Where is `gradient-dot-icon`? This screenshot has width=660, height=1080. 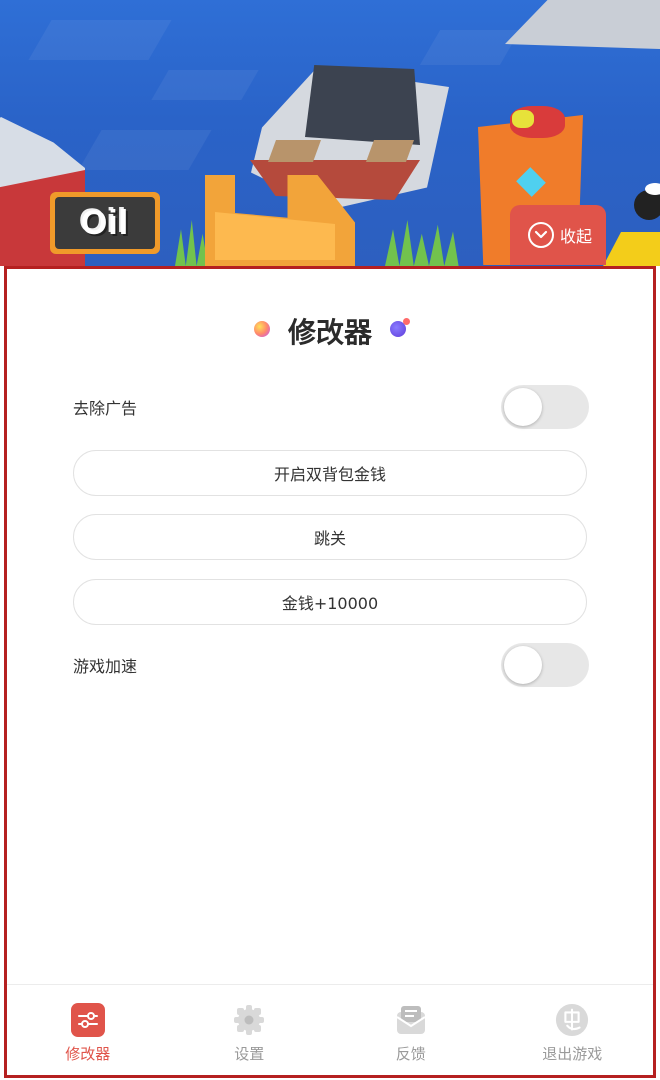
gradient-dot-icon is located at coordinates (261, 329).